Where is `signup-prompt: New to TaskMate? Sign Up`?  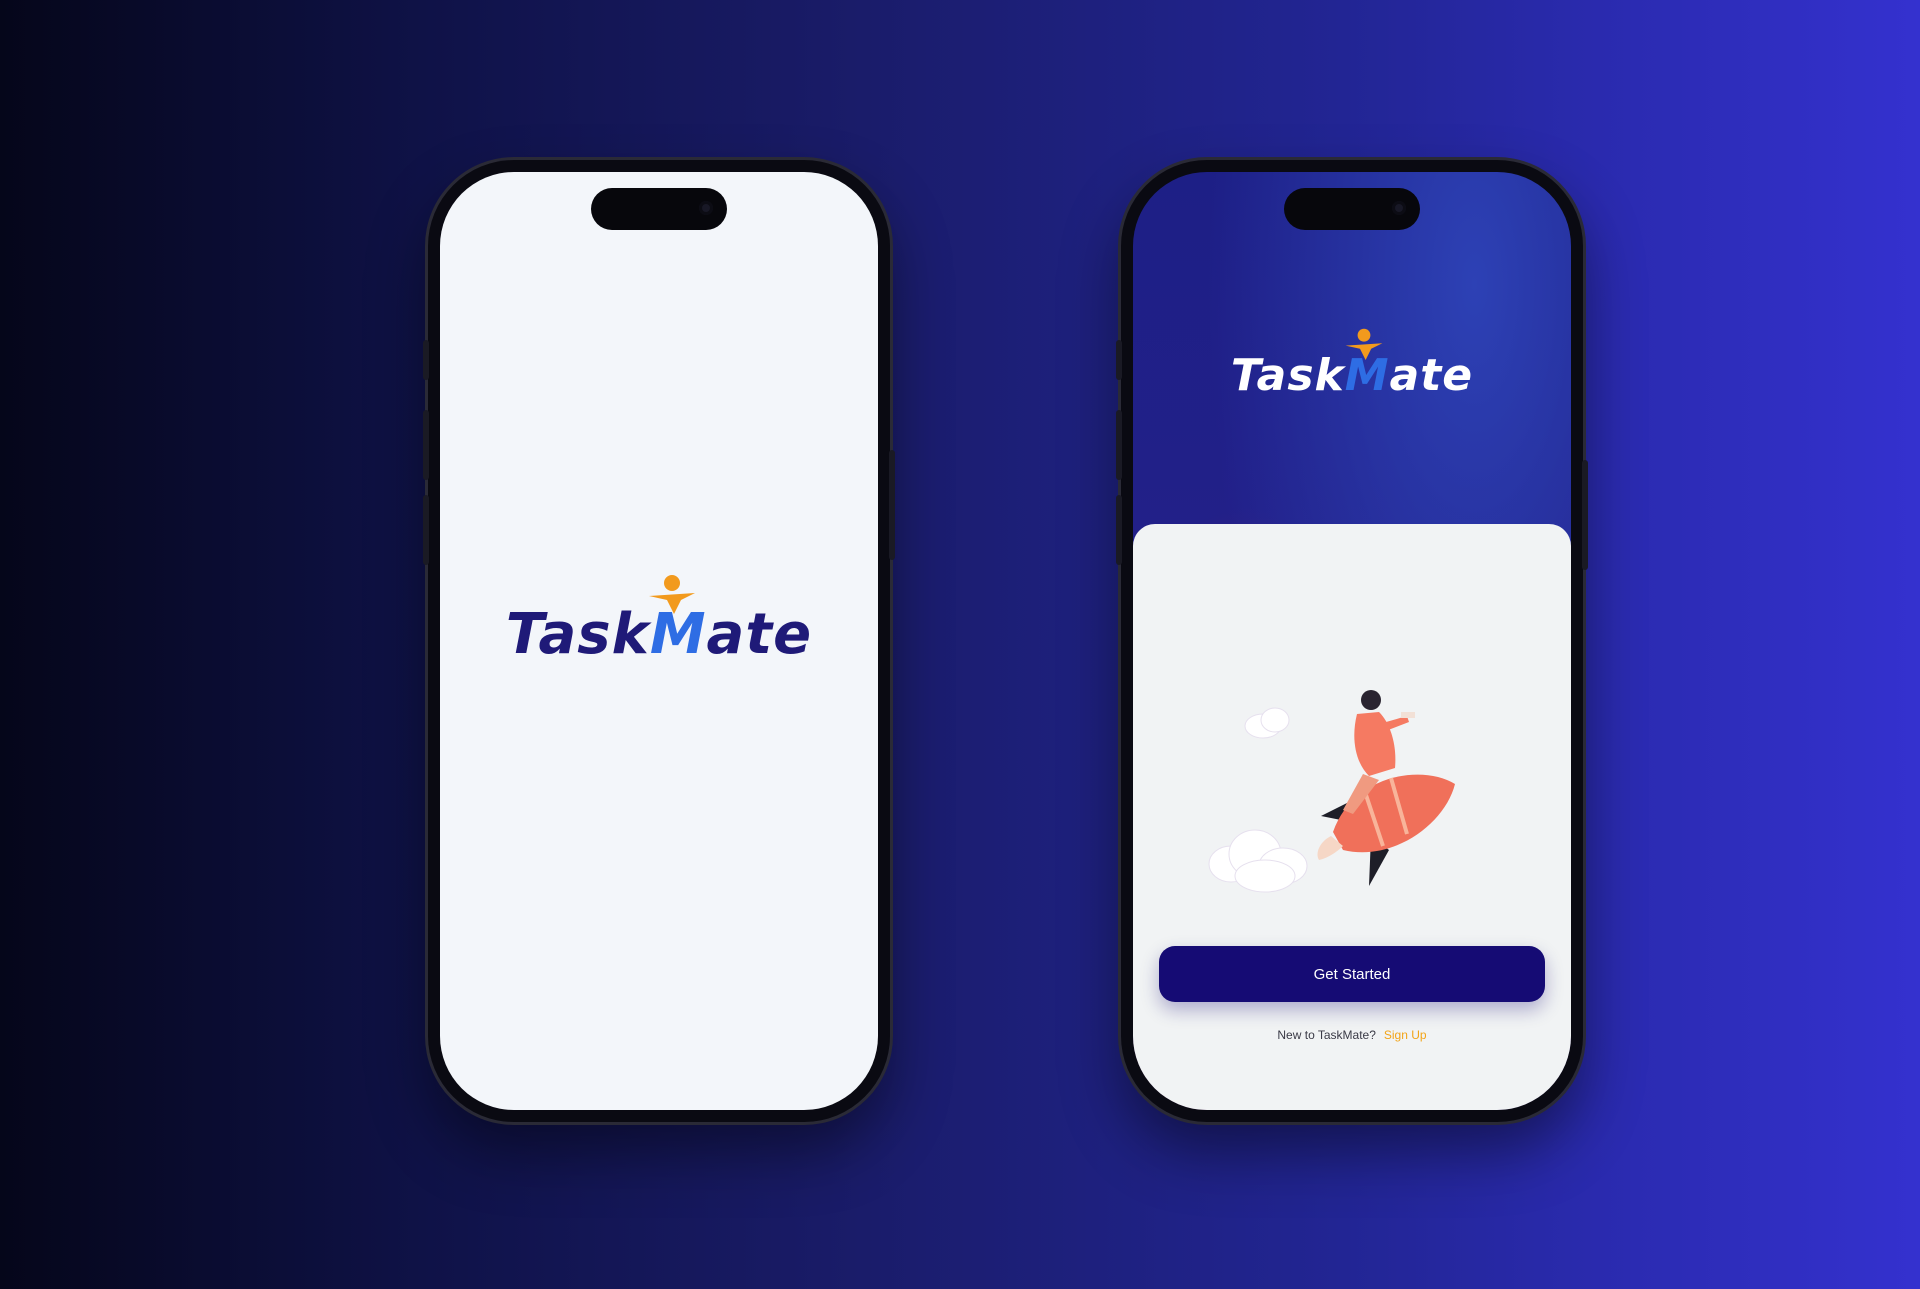
signup-prompt: New to TaskMate? Sign Up is located at coordinates (1352, 1035).